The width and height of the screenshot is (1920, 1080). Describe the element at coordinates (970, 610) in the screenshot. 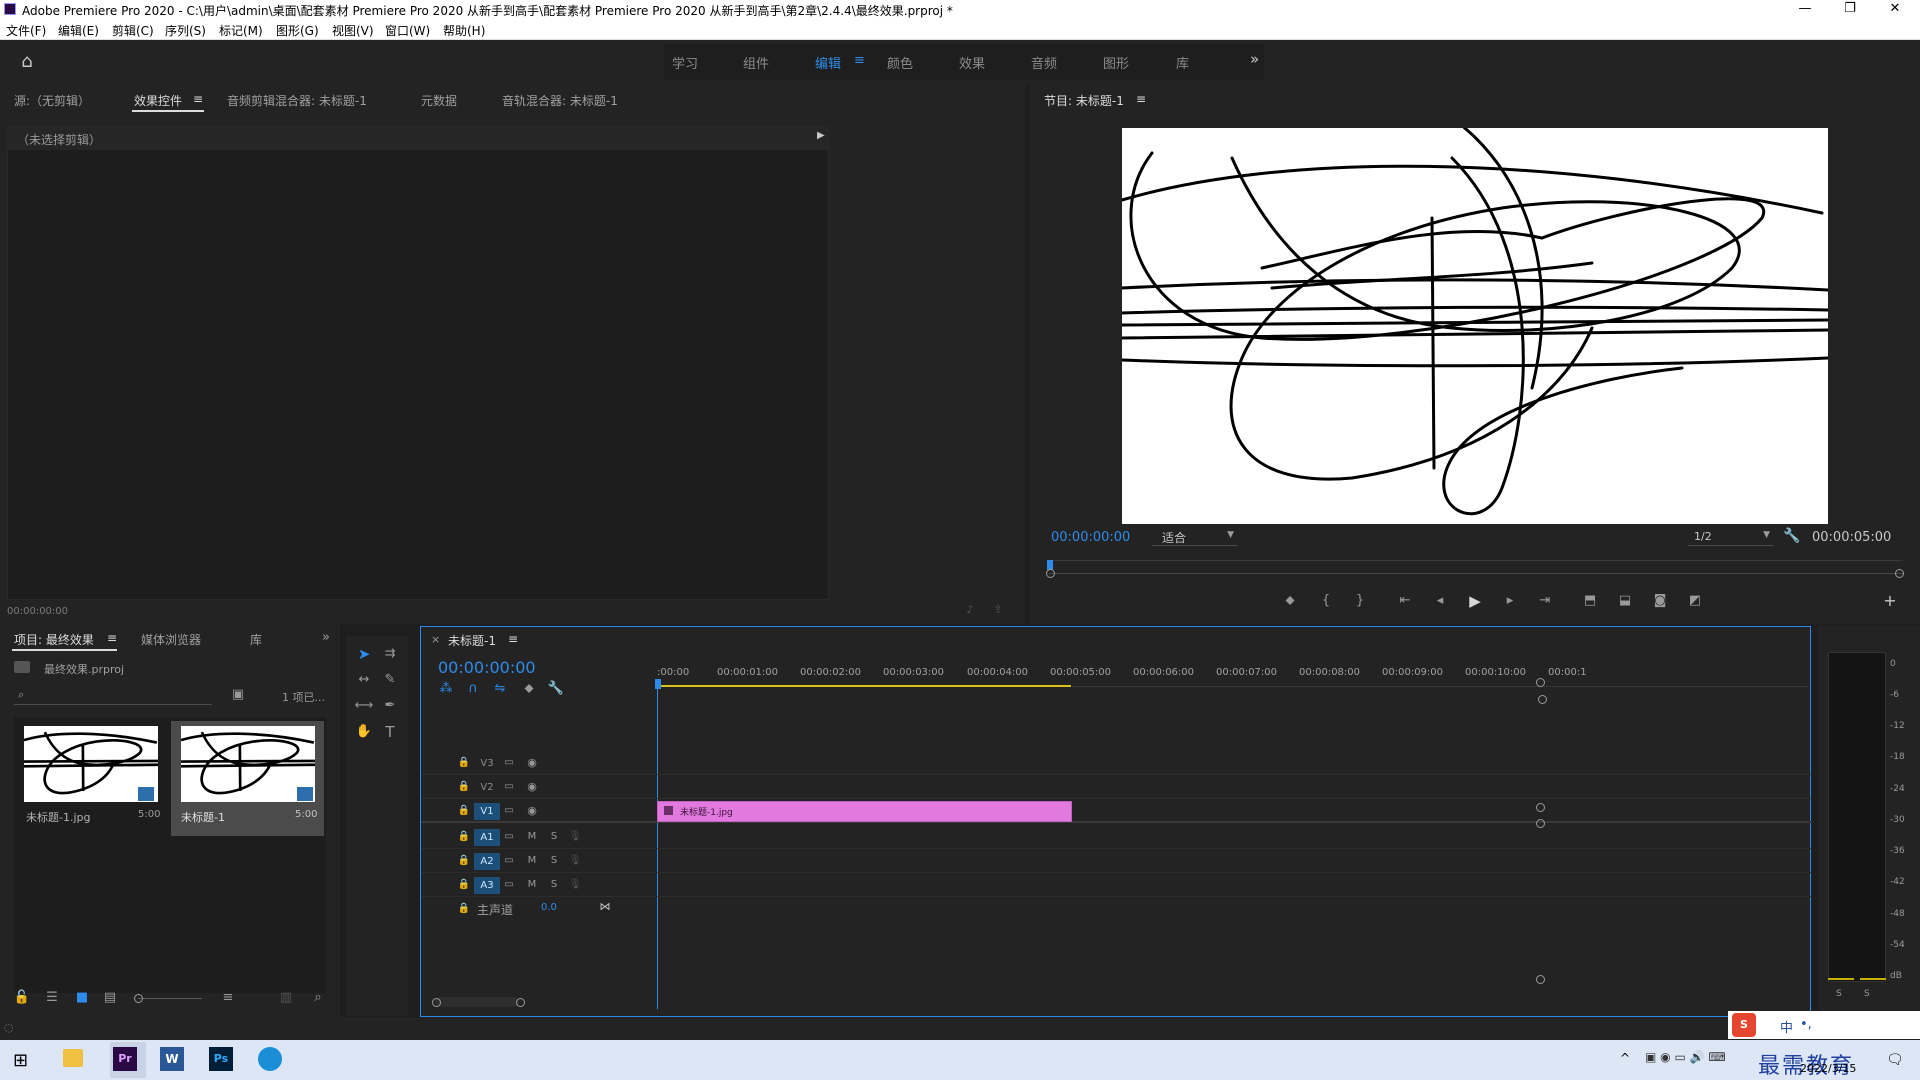

I see `audio-toggle-icon: ♪` at that location.